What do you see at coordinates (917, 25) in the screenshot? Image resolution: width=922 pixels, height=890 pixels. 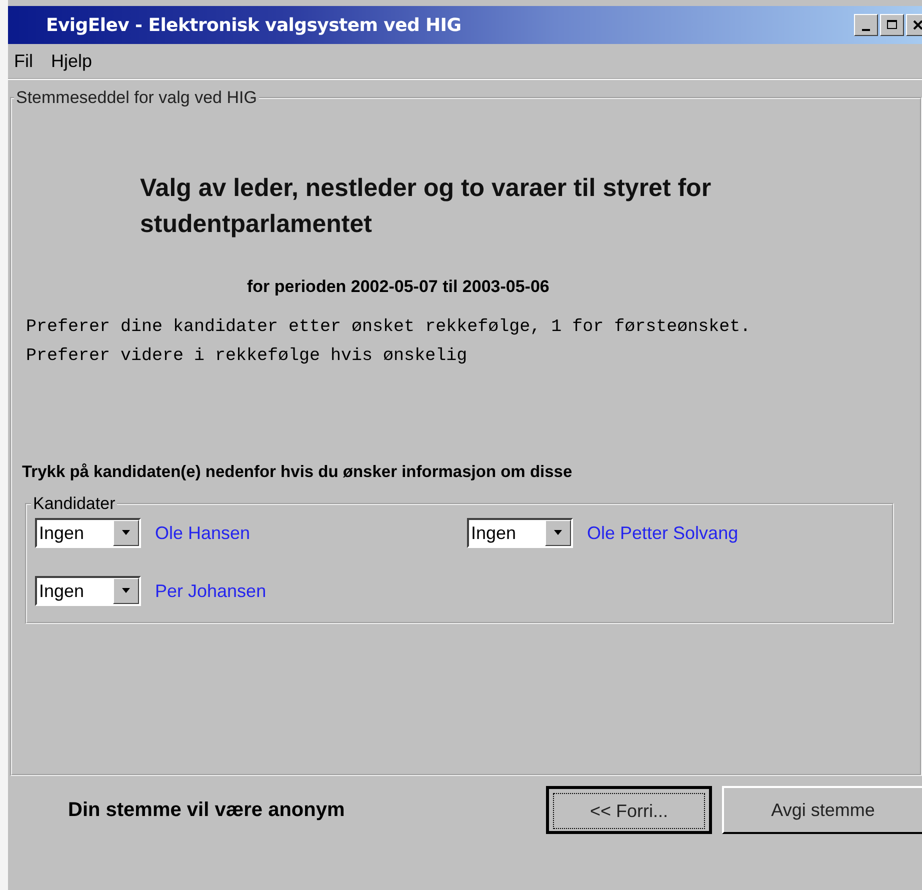 I see `close-icon` at bounding box center [917, 25].